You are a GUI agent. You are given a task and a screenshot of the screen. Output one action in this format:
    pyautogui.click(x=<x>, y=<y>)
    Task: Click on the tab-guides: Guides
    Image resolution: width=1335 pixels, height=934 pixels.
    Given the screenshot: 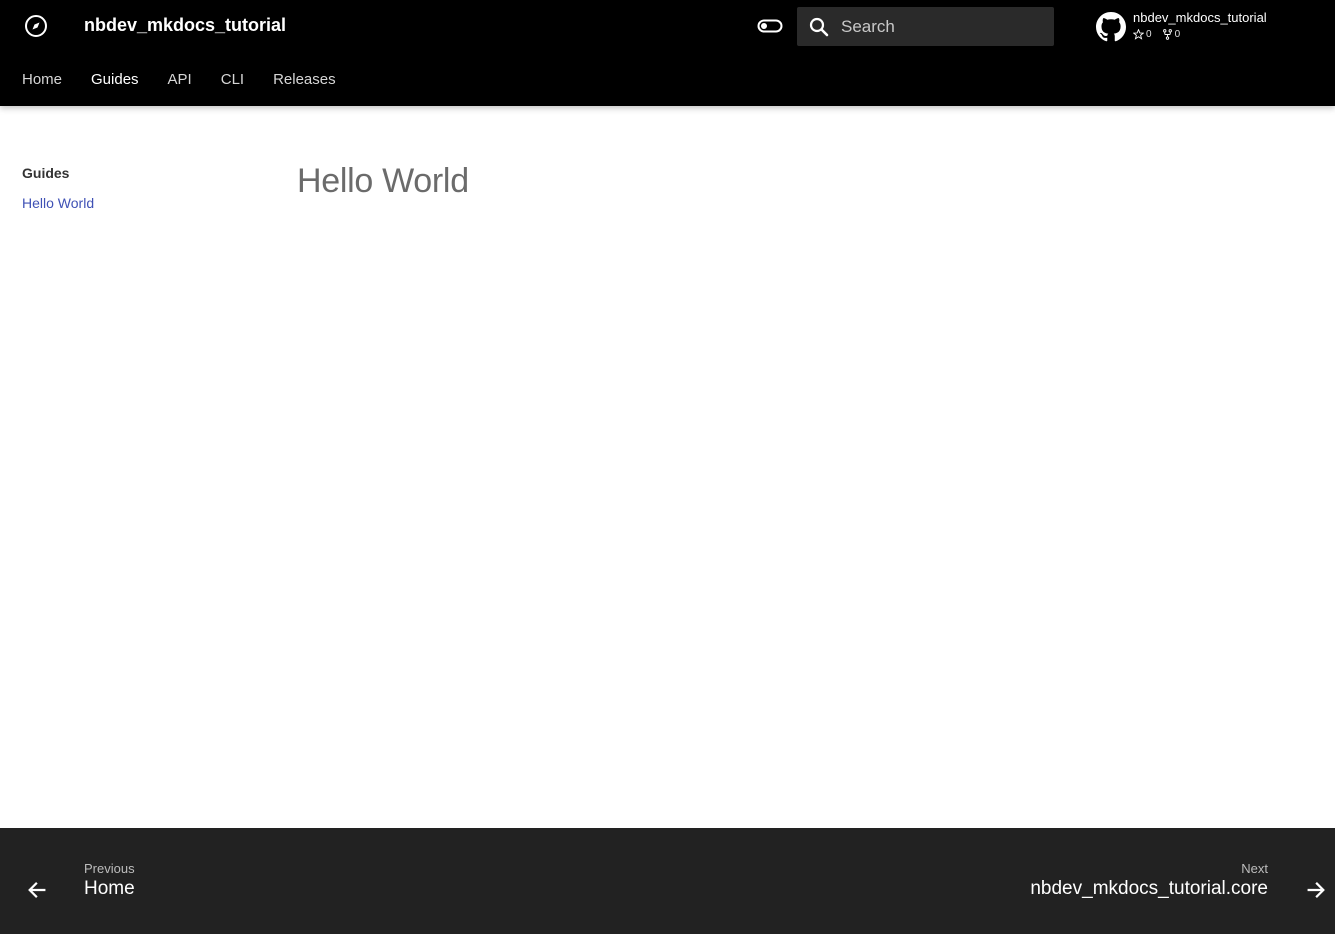 What is the action you would take?
    pyautogui.click(x=115, y=80)
    